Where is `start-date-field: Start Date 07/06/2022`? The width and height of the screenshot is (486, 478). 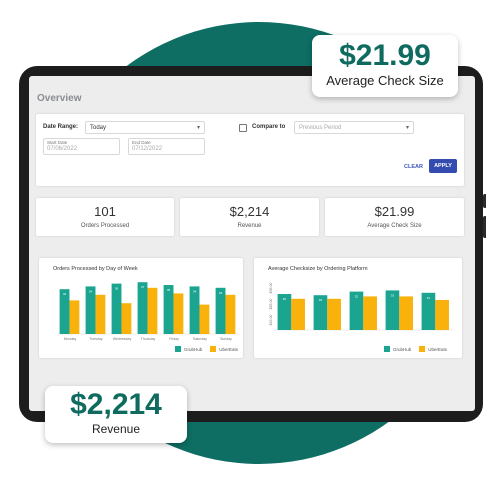 start-date-field: Start Date 07/06/2022 is located at coordinates (81, 146).